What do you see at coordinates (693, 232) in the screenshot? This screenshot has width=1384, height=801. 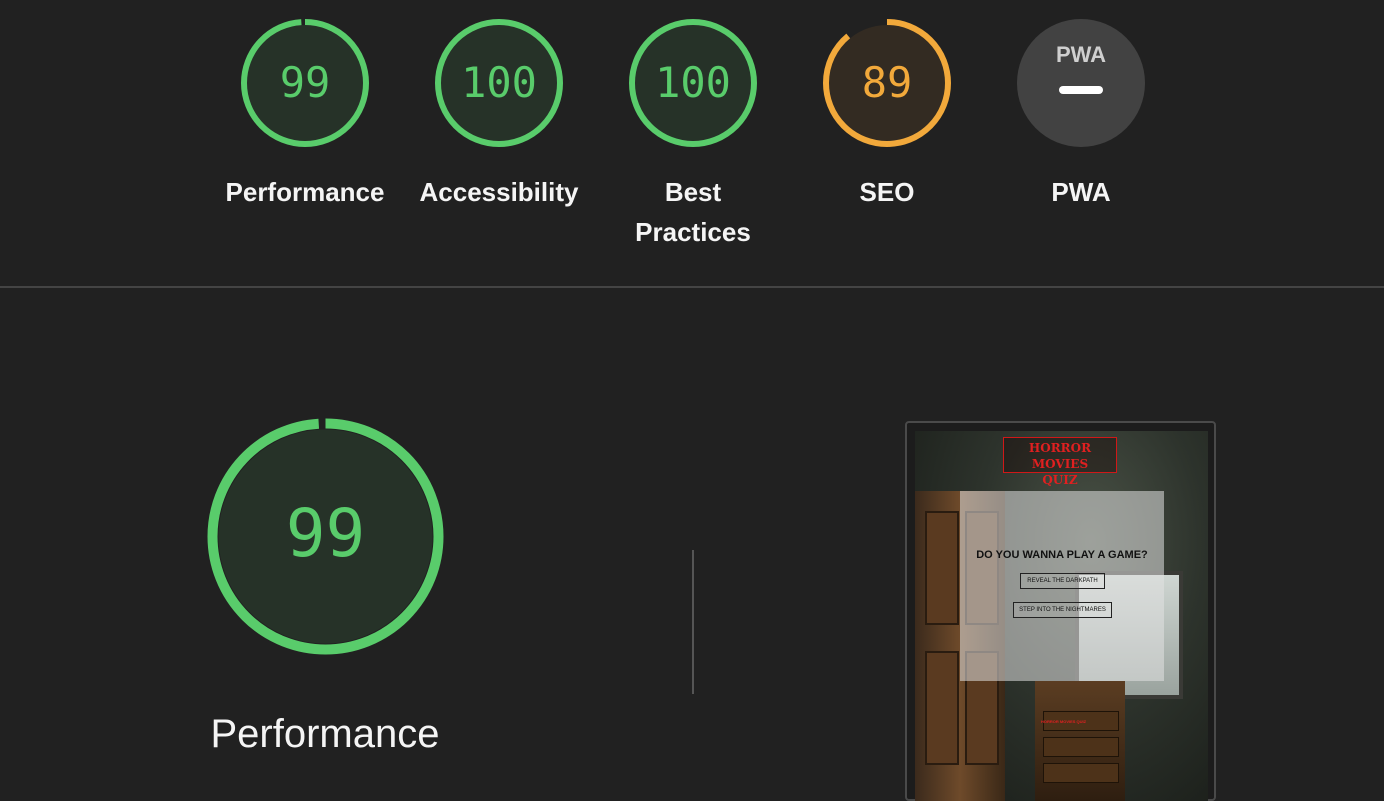 I see `best-practices-label-line2: Practices` at bounding box center [693, 232].